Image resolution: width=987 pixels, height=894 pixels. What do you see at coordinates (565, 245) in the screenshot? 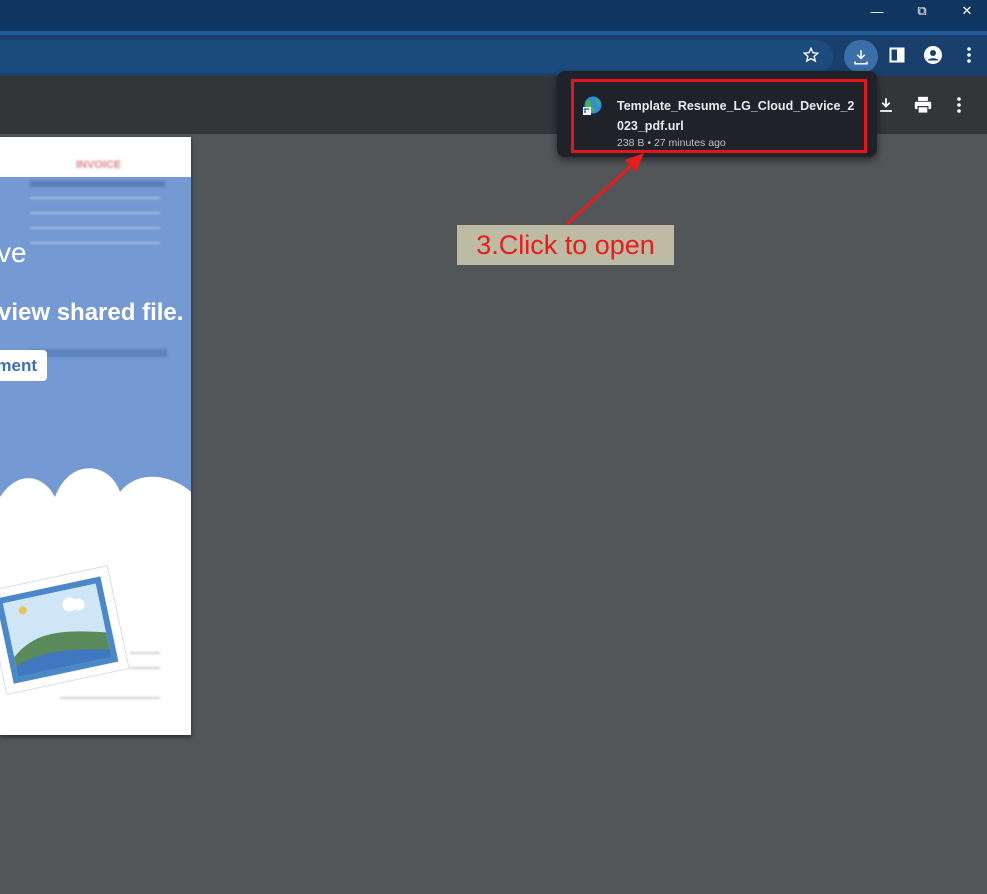
I see `annotation-label: 3.Click to open` at bounding box center [565, 245].